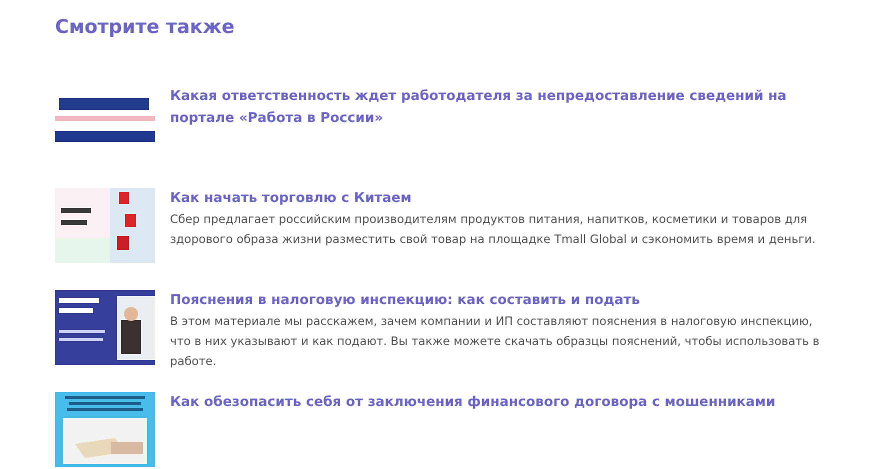  I want to click on article-title-link: Пояснения в налоговую инспекцию: как составить и подать, so click(405, 300).